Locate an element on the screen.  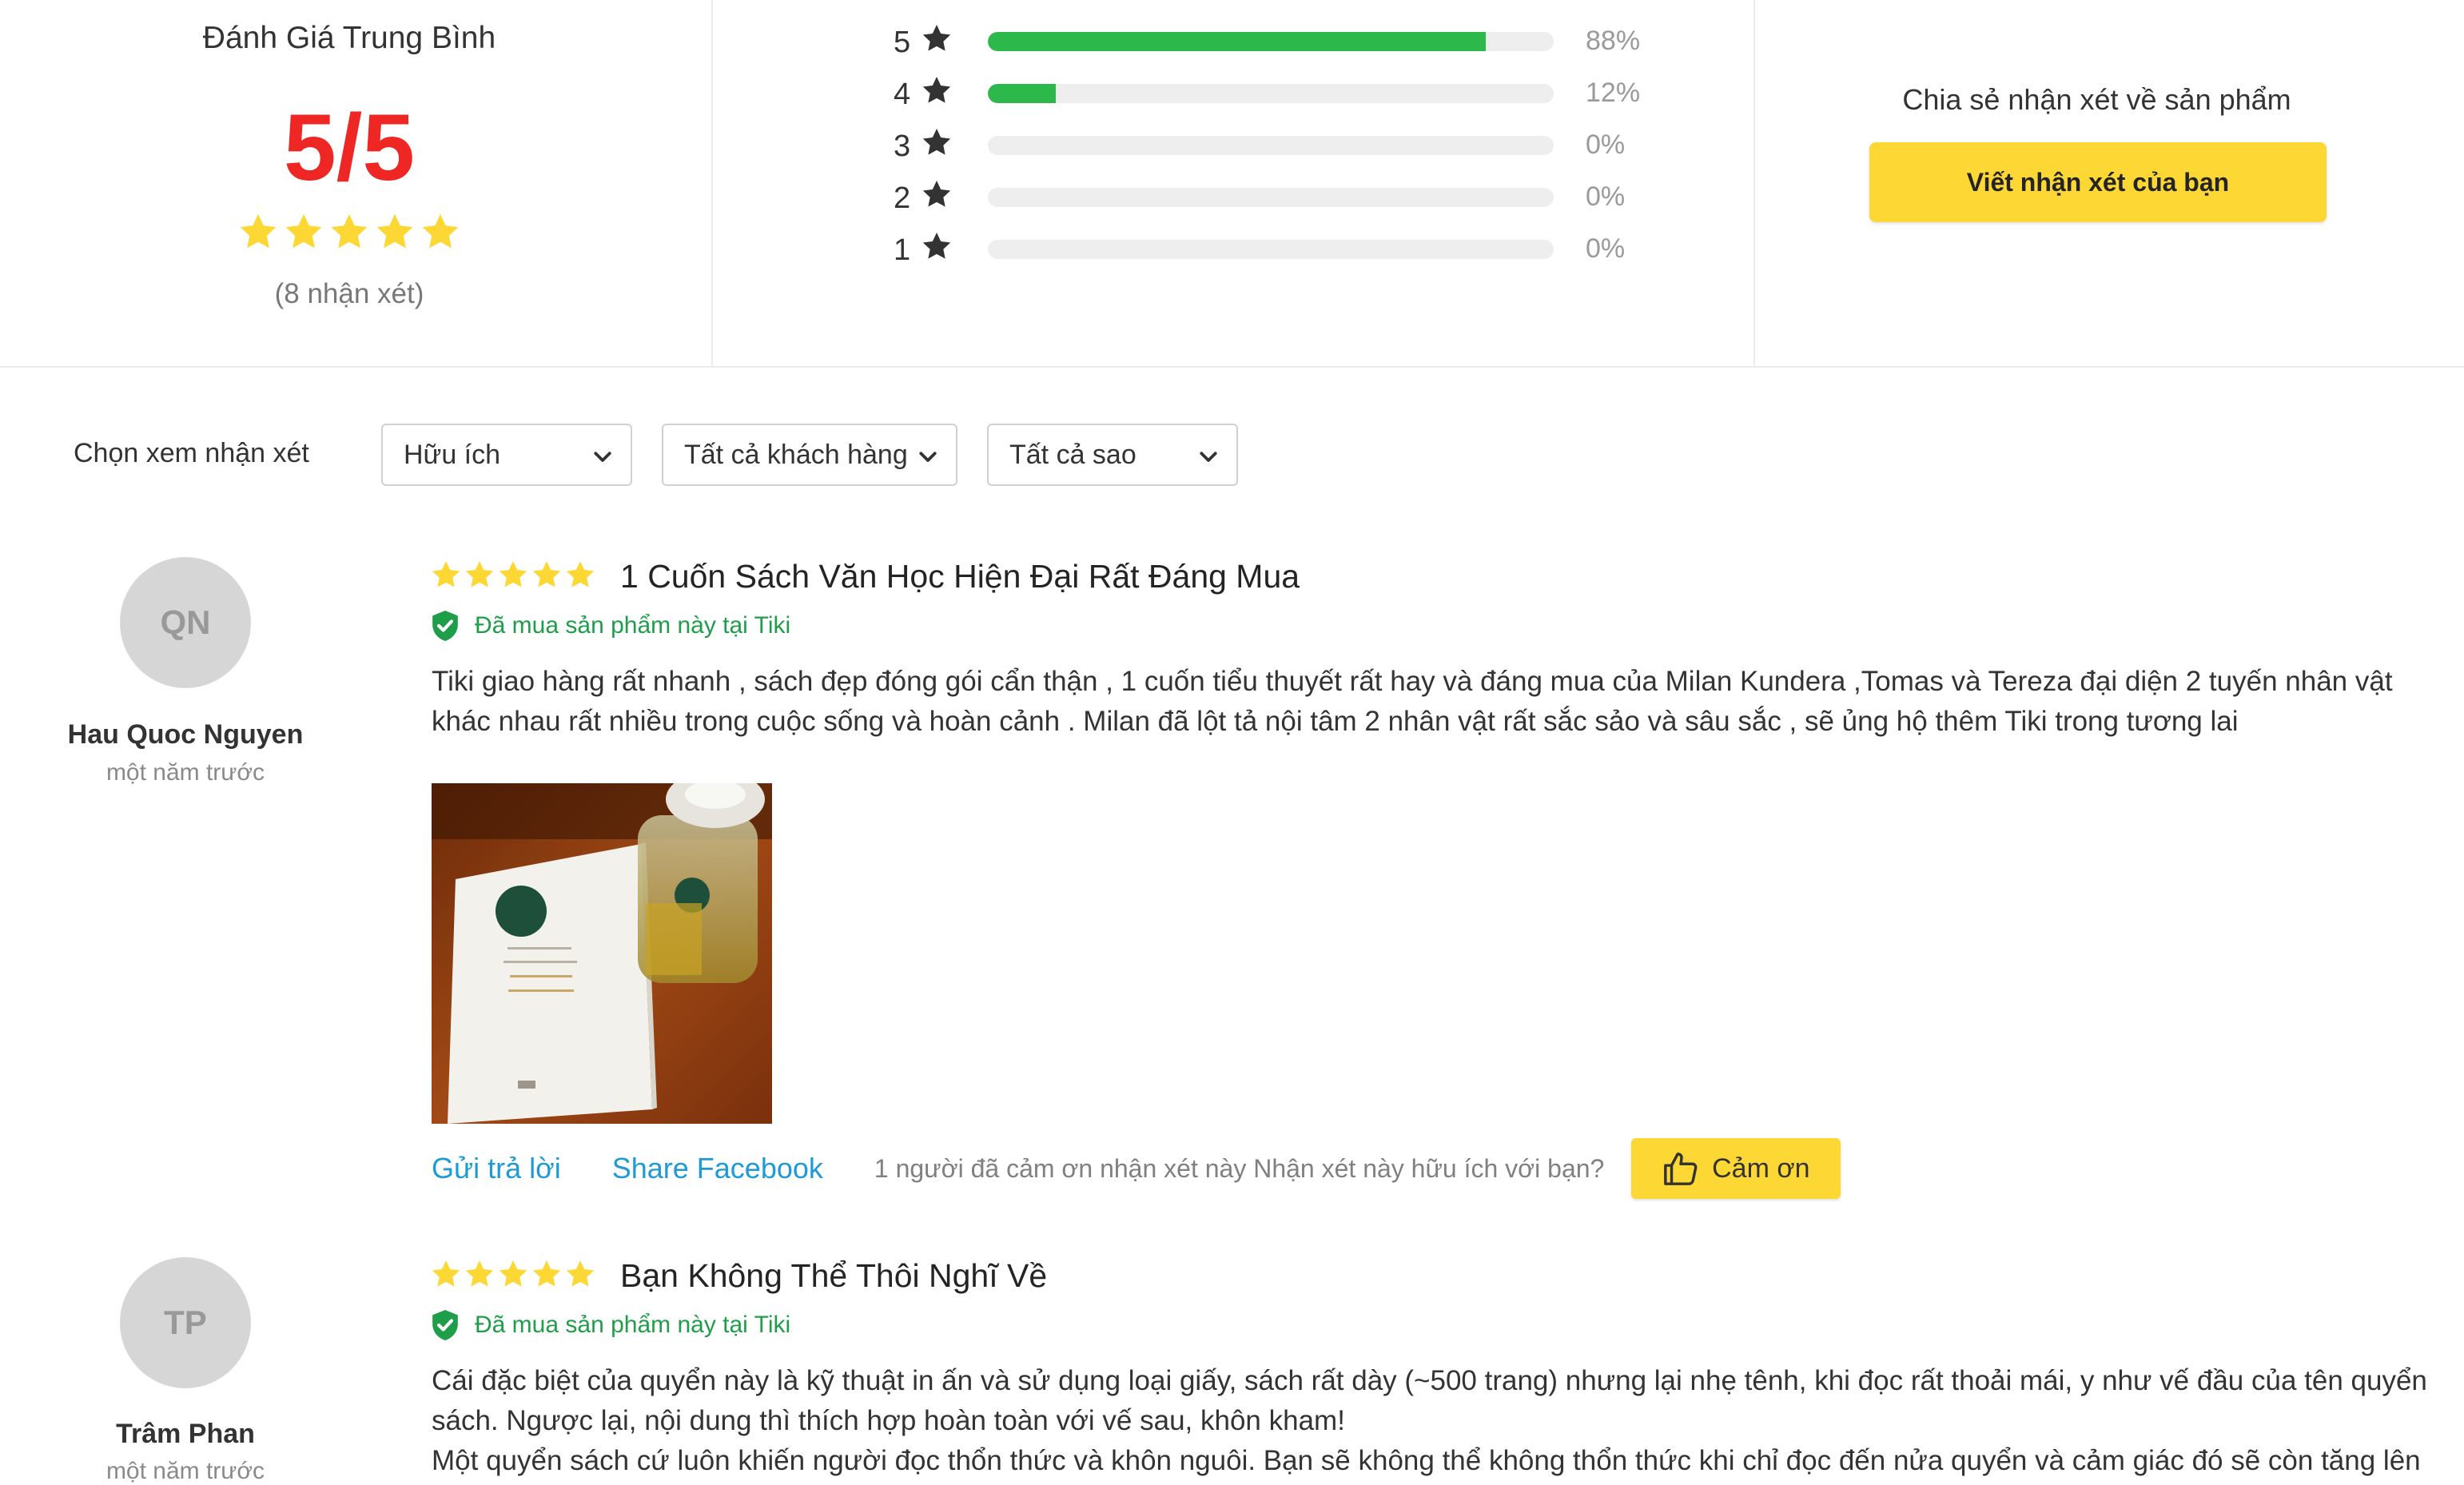
distribution-row: 3 0% is located at coordinates (1260, 145).